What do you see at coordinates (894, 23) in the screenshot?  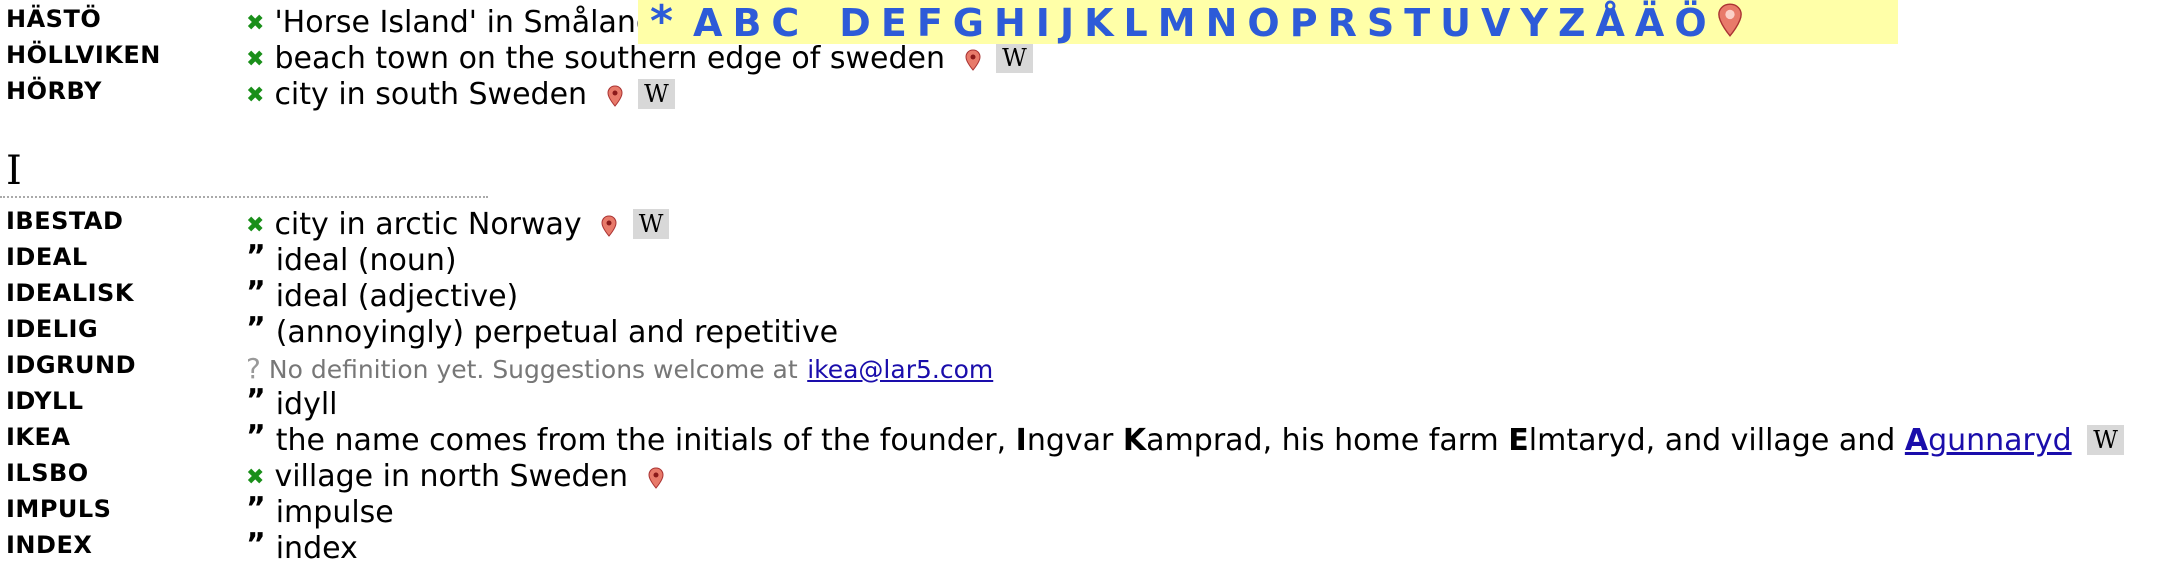 I see `alphabet-link-e: E` at bounding box center [894, 23].